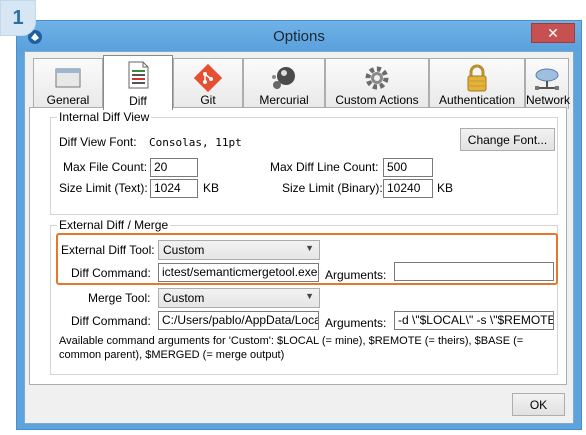 Image resolution: width=586 pixels, height=435 pixels. Describe the element at coordinates (408, 188) in the screenshot. I see `size-limit-binary-input: 10240` at that location.